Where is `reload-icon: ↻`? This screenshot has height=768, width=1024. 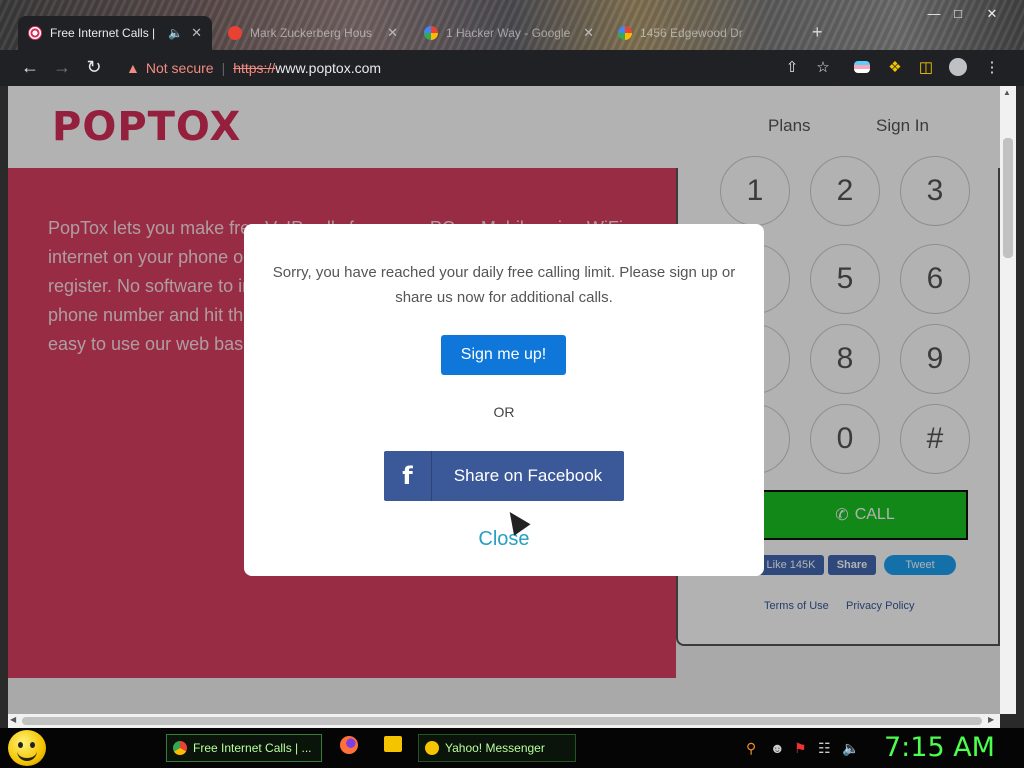
reload-icon: ↻ is located at coordinates (94, 67).